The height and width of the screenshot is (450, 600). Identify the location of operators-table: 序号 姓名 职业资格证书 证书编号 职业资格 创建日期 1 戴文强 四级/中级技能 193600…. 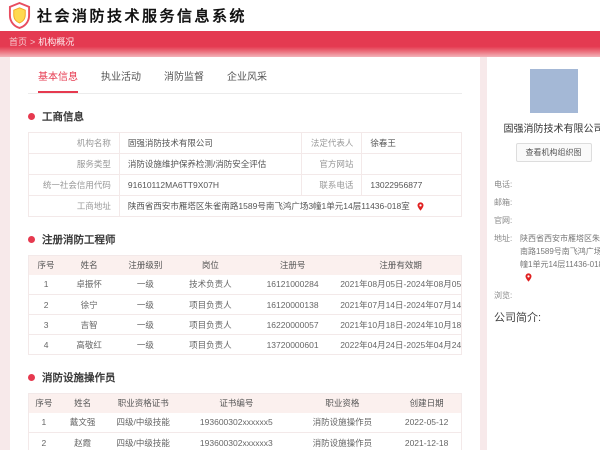
(245, 421).